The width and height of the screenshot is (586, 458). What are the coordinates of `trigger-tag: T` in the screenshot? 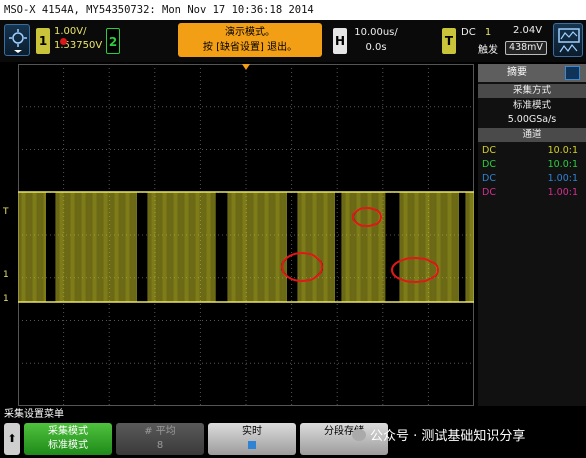 It's located at (449, 41).